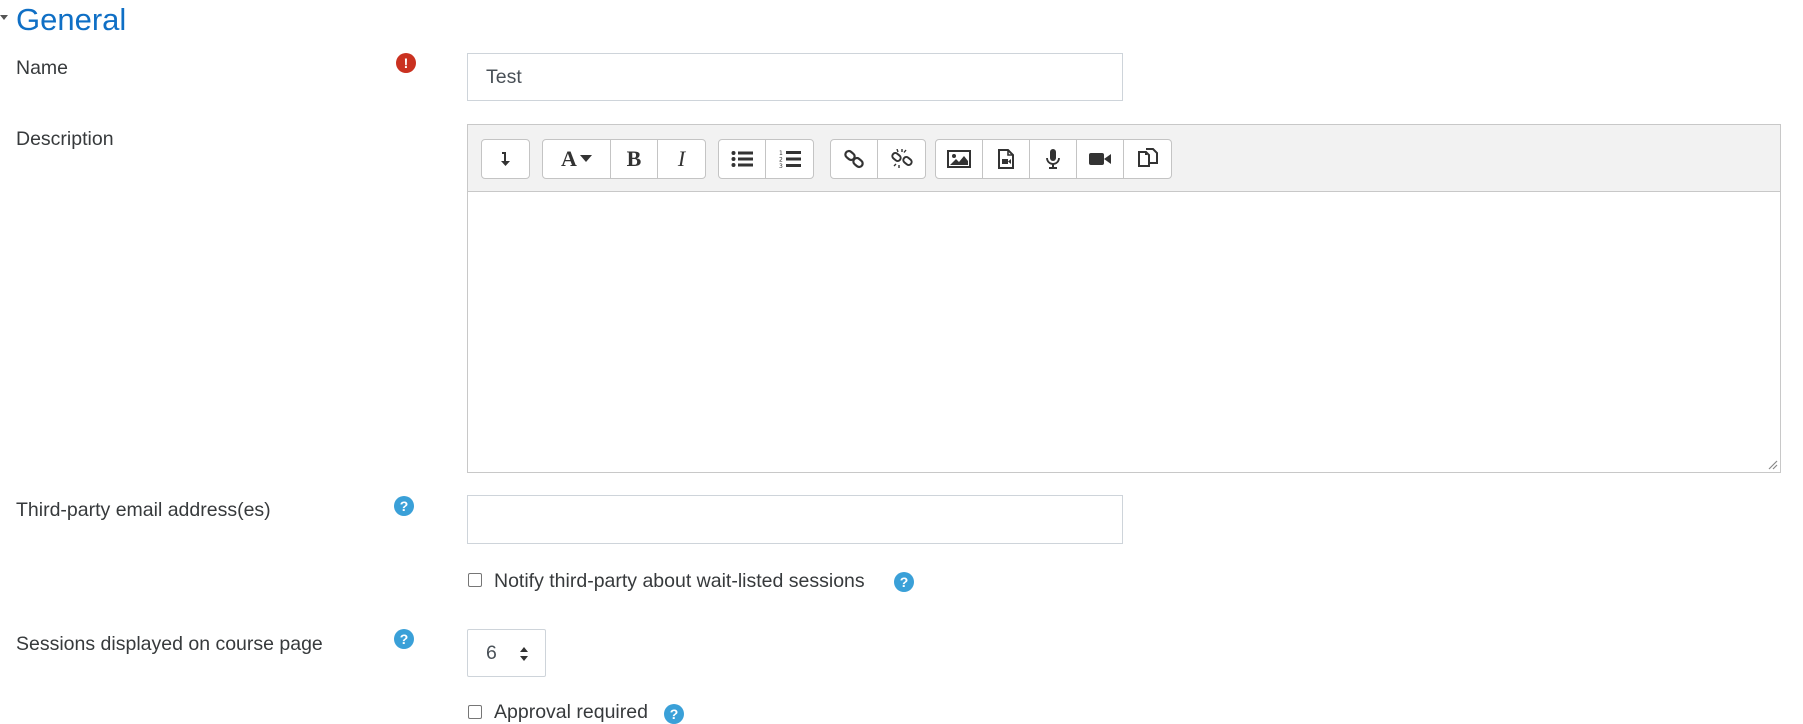  Describe the element at coordinates (901, 159) in the screenshot. I see `unlink-icon` at that location.